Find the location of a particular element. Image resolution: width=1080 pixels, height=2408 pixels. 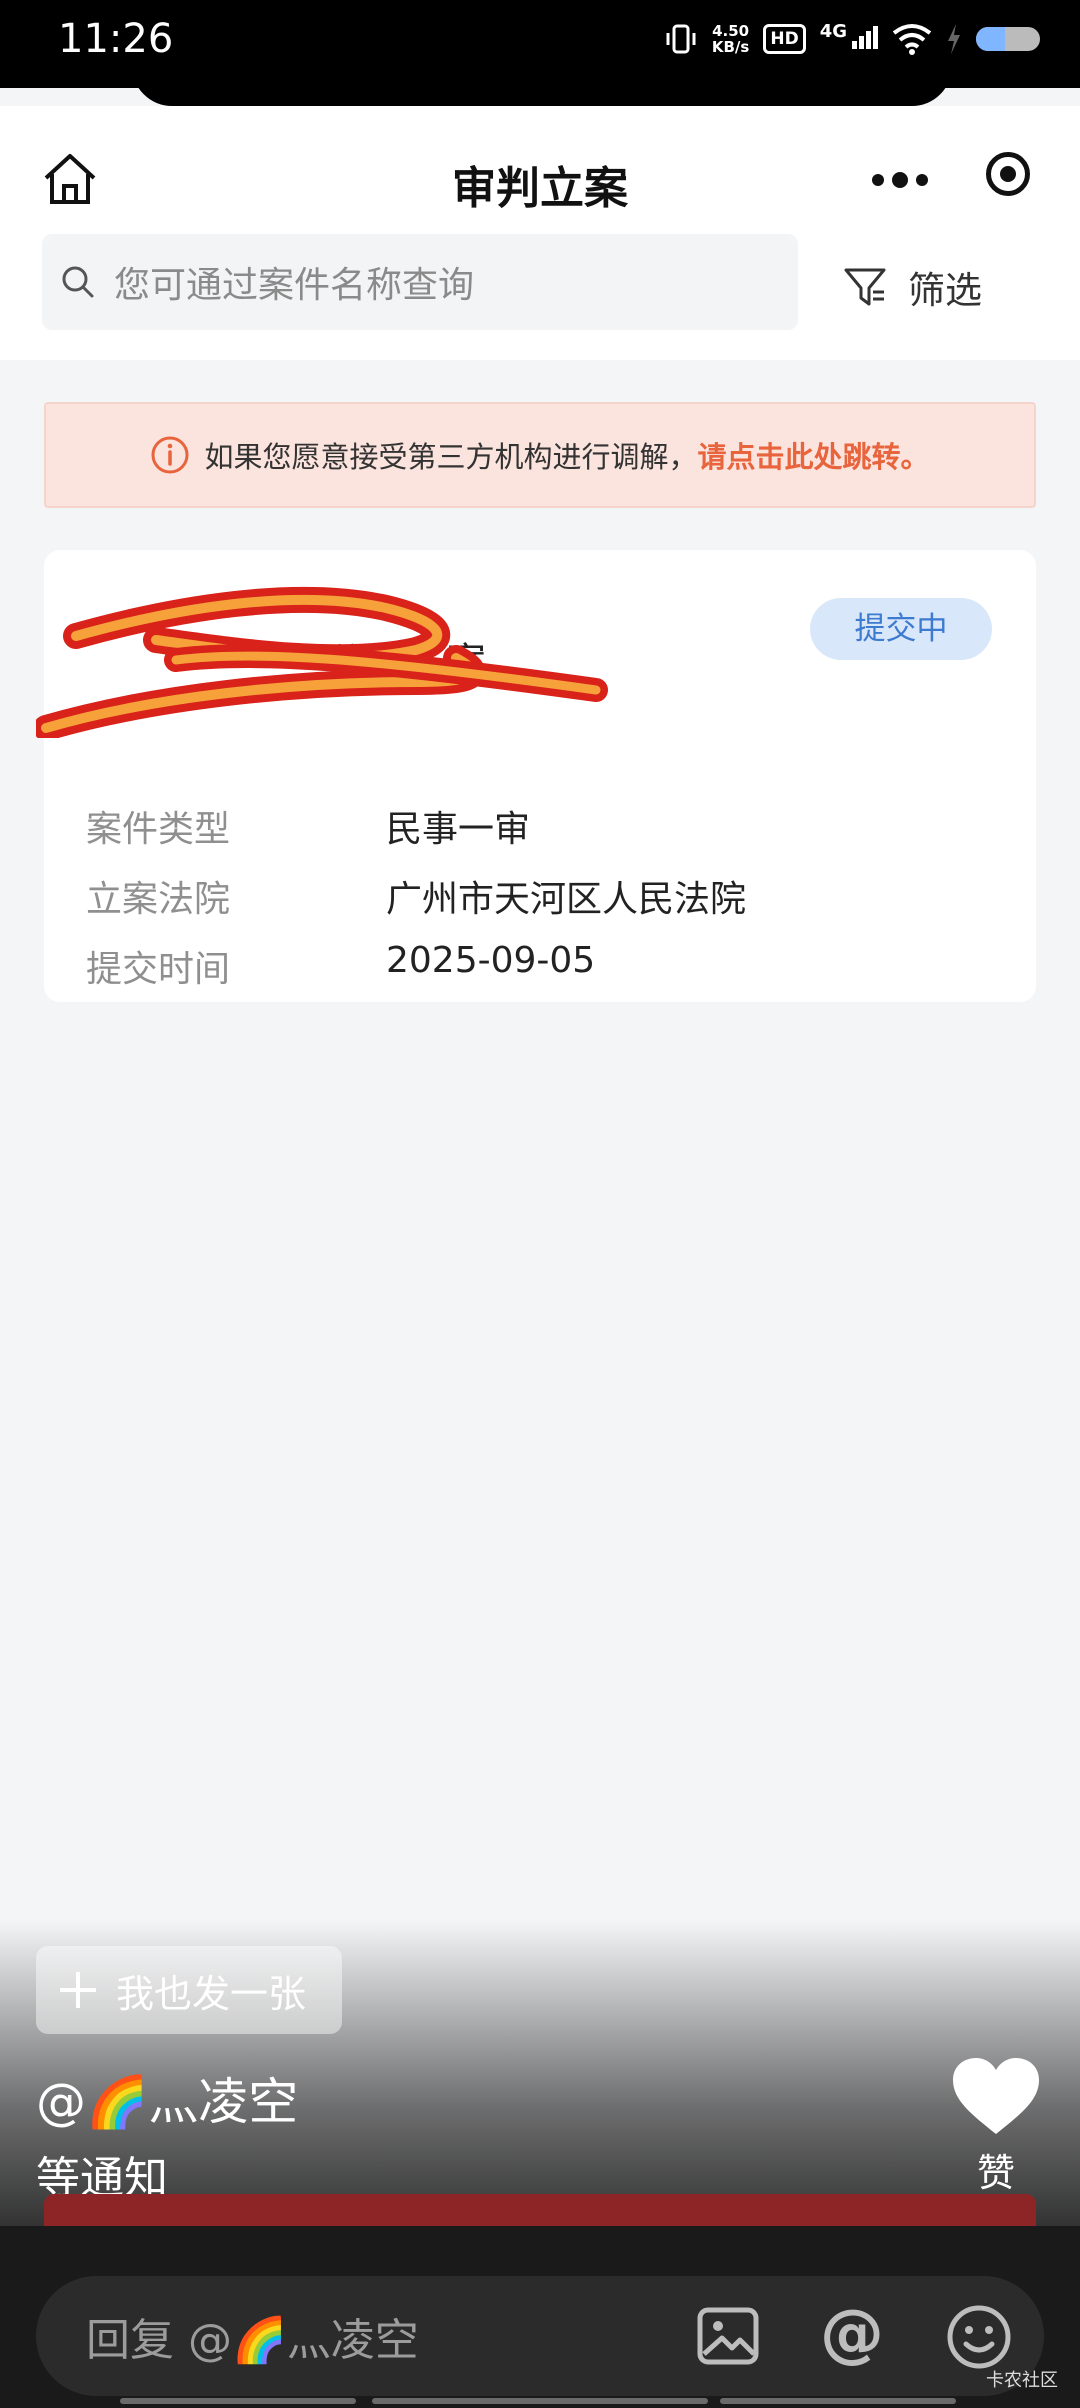

post-too-button: 我也发一张 is located at coordinates (189, 1990).